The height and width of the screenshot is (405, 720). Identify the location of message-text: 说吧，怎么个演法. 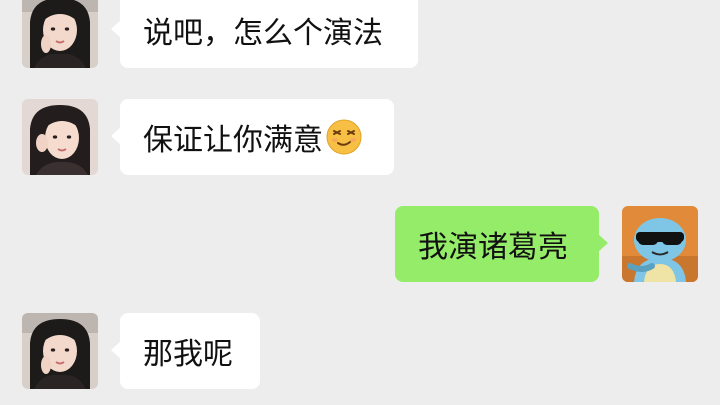
(263, 33).